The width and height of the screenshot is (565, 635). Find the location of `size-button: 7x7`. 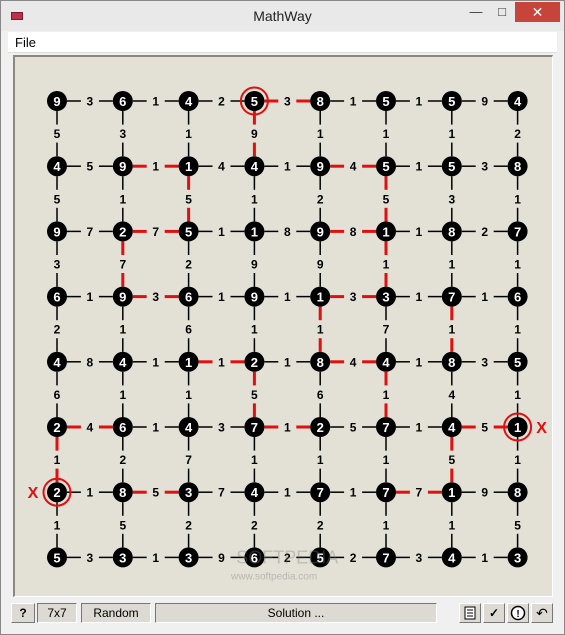

size-button: 7x7 is located at coordinates (57, 613).